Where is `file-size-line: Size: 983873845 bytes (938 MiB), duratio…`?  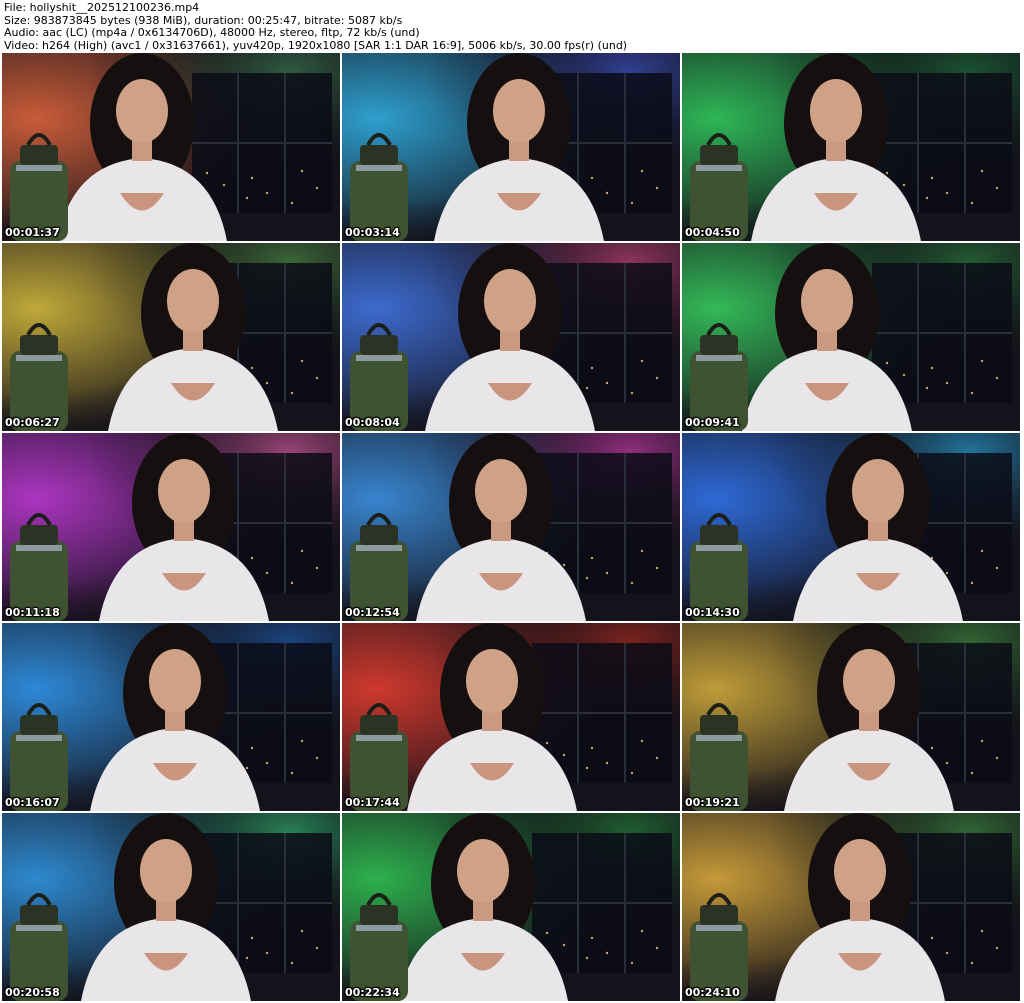
file-size-line: Size: 983873845 bytes (938 MiB), duratio… is located at coordinates (203, 20).